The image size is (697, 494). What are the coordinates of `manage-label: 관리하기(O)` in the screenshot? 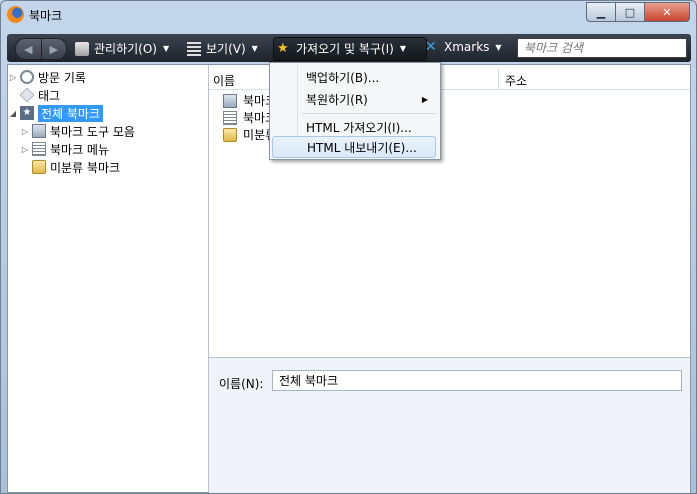 It's located at (125, 49).